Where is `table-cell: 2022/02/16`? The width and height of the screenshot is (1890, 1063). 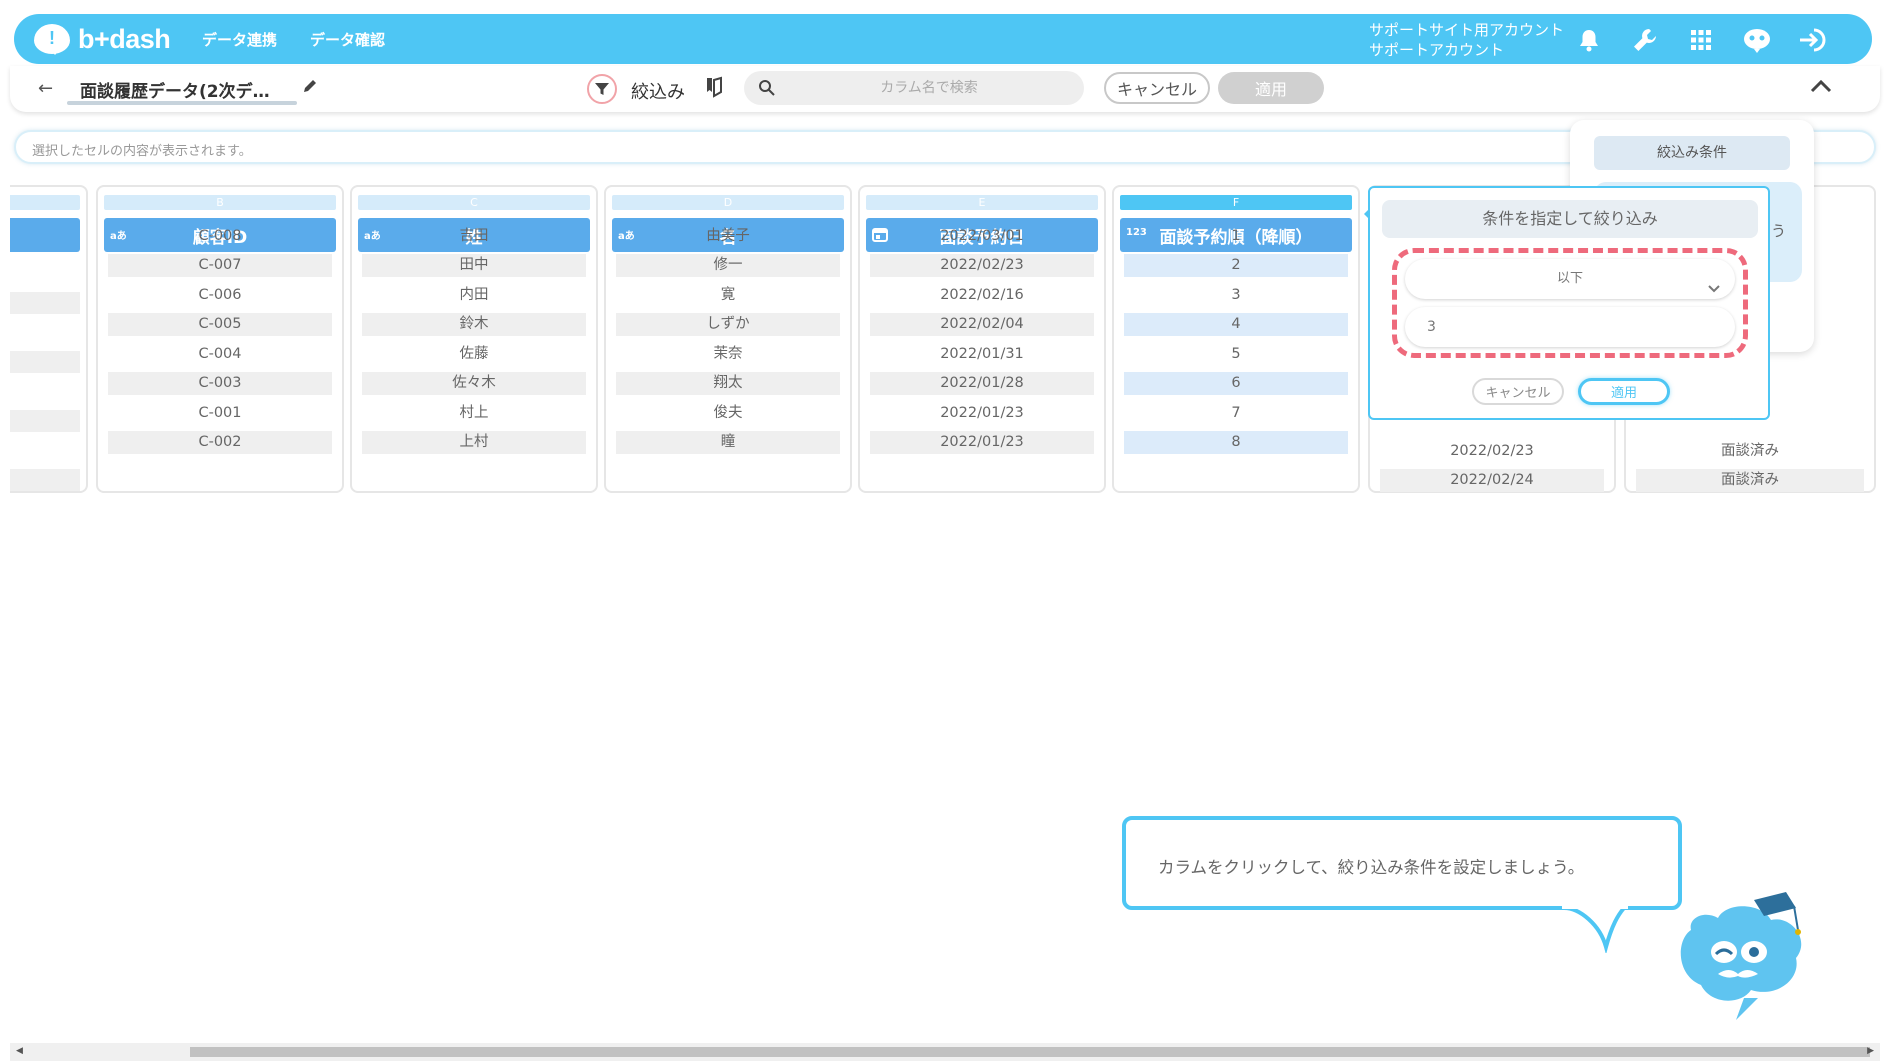 table-cell: 2022/02/16 is located at coordinates (982, 295).